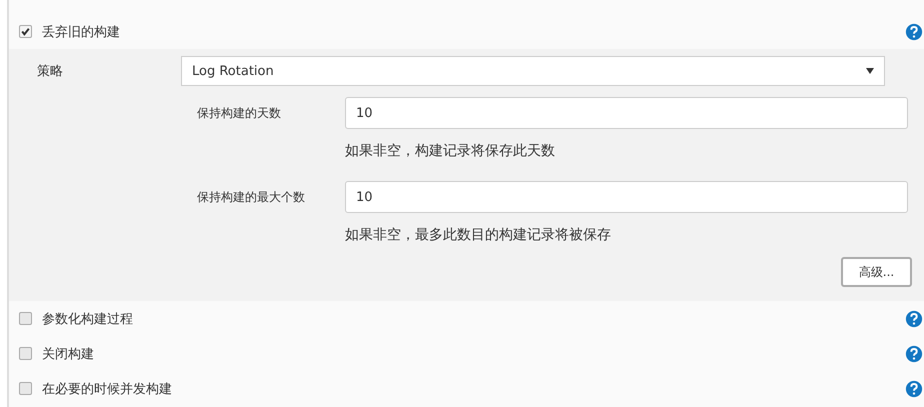  I want to click on field-hint: 如果非空，构建记录将保存此天数, so click(450, 151).